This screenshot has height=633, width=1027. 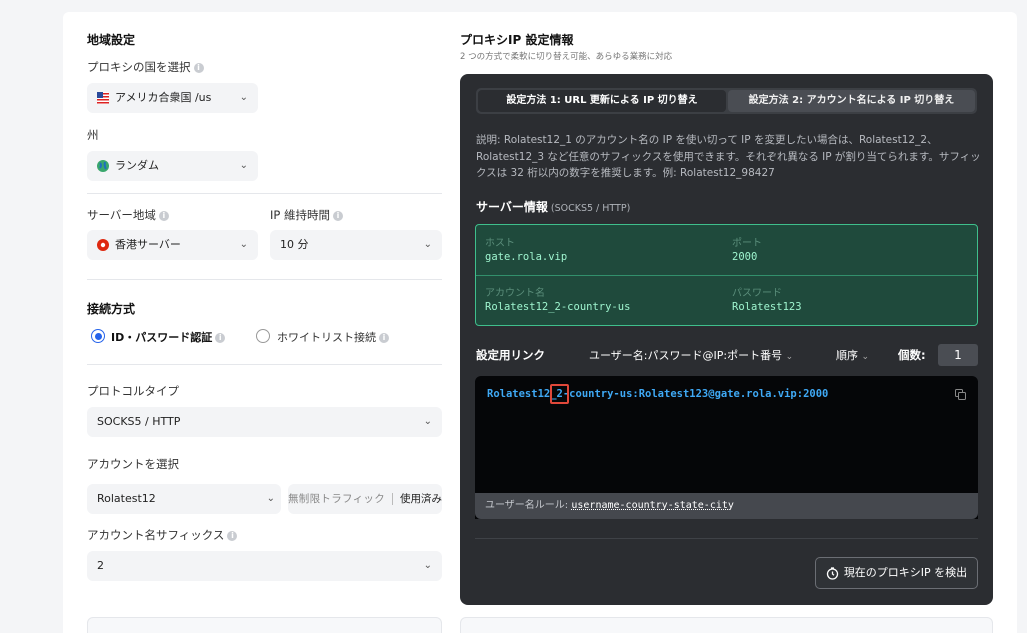 I want to click on detect-proxy-ip-button: 現在のプロキシIP を検出, so click(x=896, y=573).